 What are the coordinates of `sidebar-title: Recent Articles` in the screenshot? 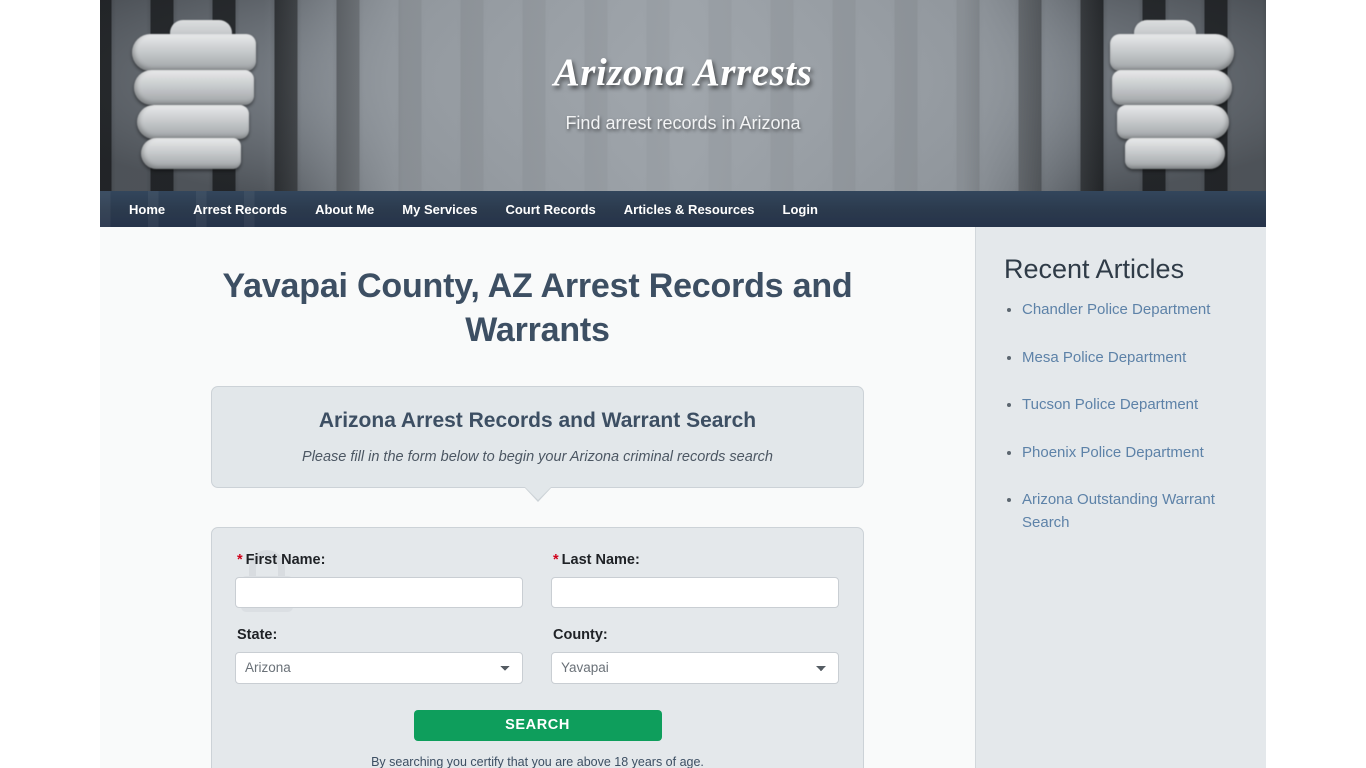 It's located at (1094, 269).